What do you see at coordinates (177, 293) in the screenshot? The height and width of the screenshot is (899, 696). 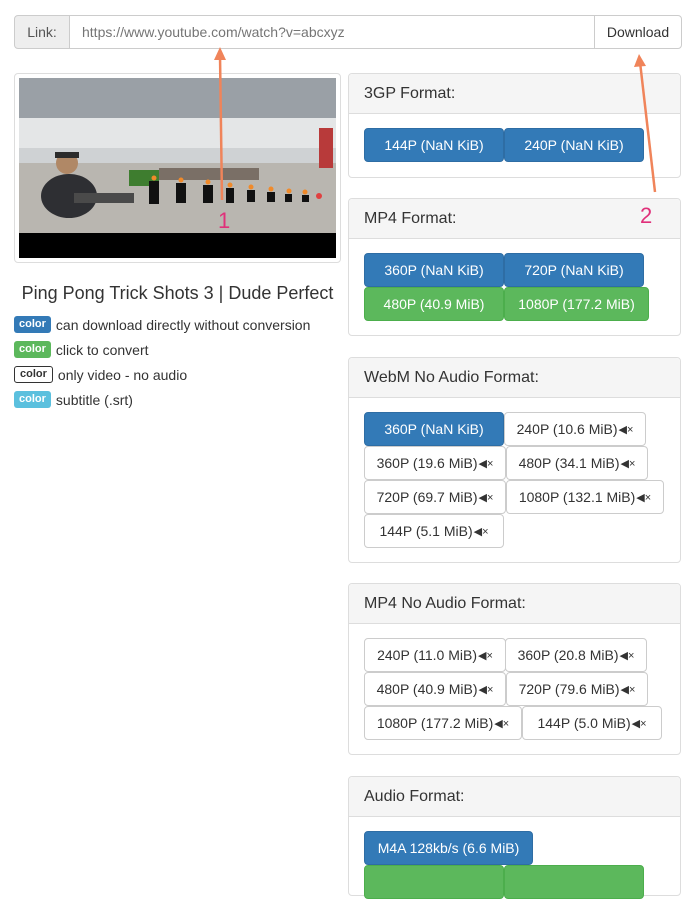 I see `video-title: Ping Pong Trick Shots 3 | Dude Perfect` at bounding box center [177, 293].